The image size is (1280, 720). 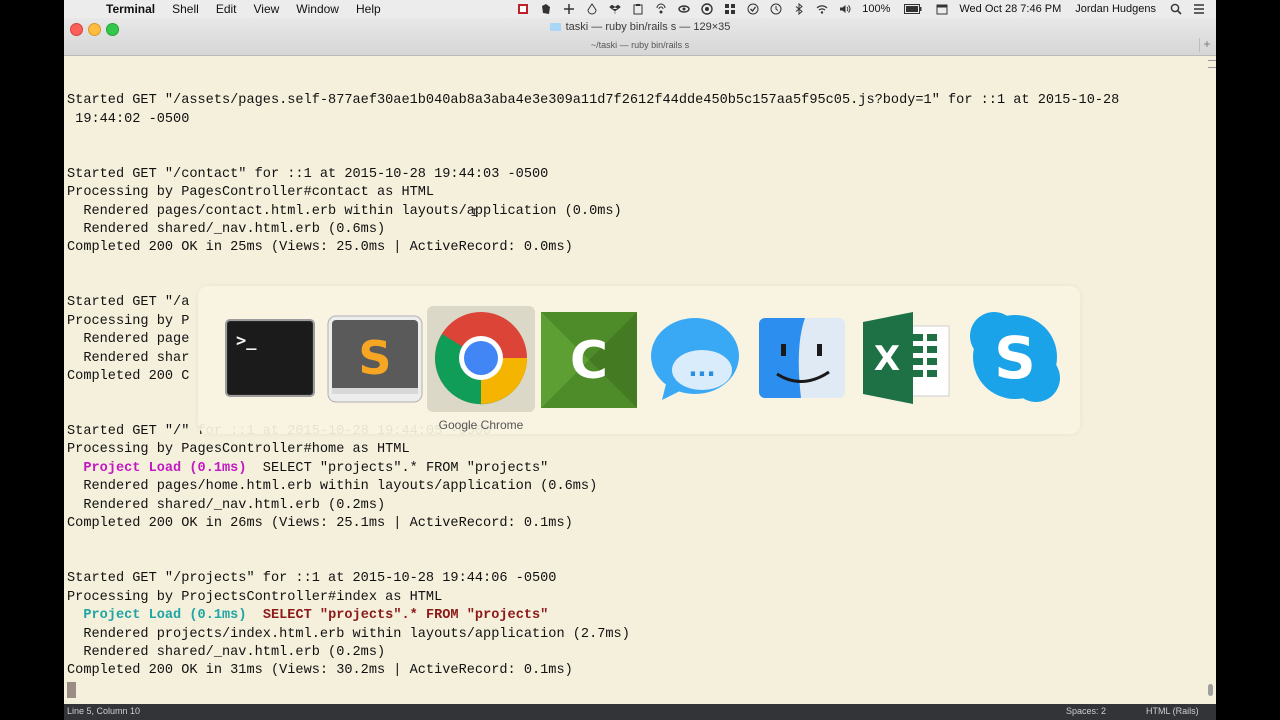 What do you see at coordinates (71, 690) in the screenshot?
I see `terminal-cursor` at bounding box center [71, 690].